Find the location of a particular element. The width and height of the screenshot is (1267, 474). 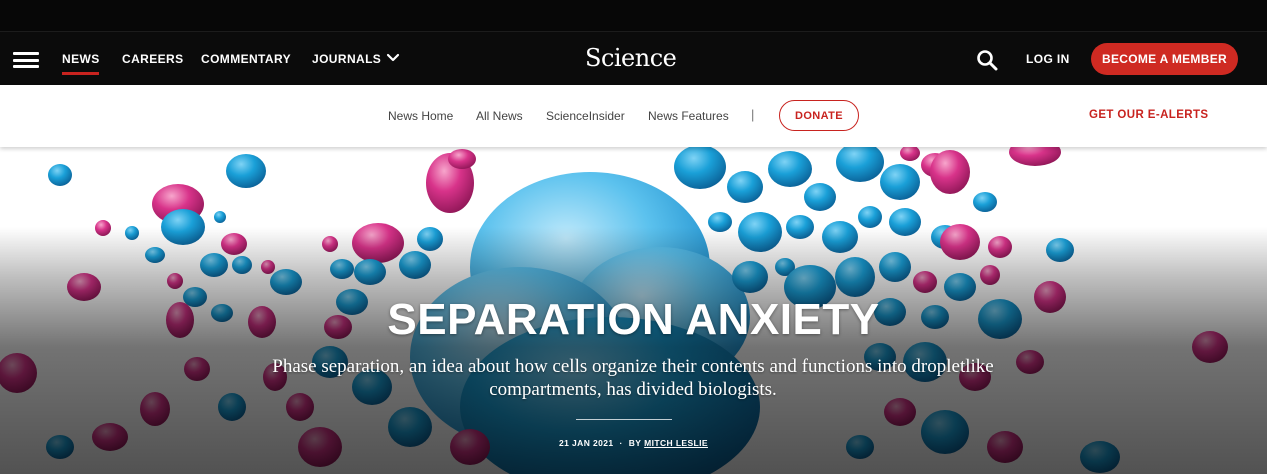

byline-prefix: BY is located at coordinates (635, 443).